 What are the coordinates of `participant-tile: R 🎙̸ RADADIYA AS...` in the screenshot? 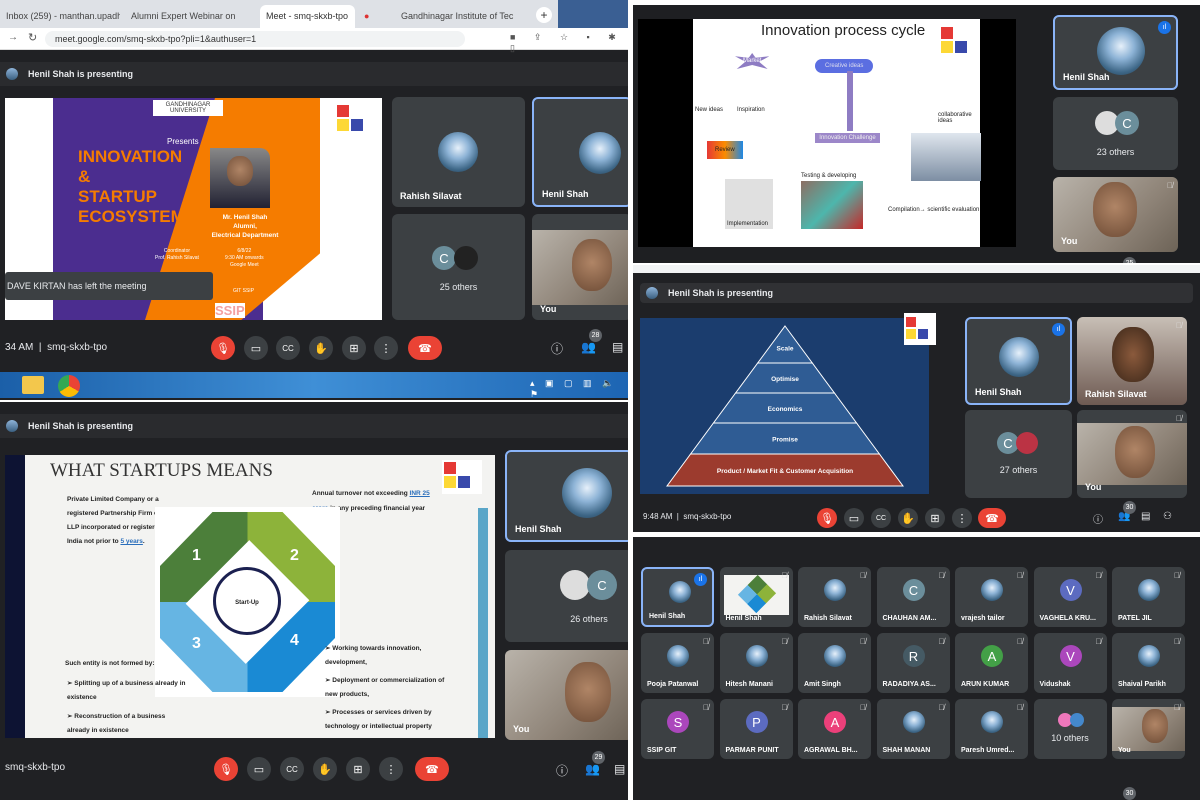 It's located at (913, 663).